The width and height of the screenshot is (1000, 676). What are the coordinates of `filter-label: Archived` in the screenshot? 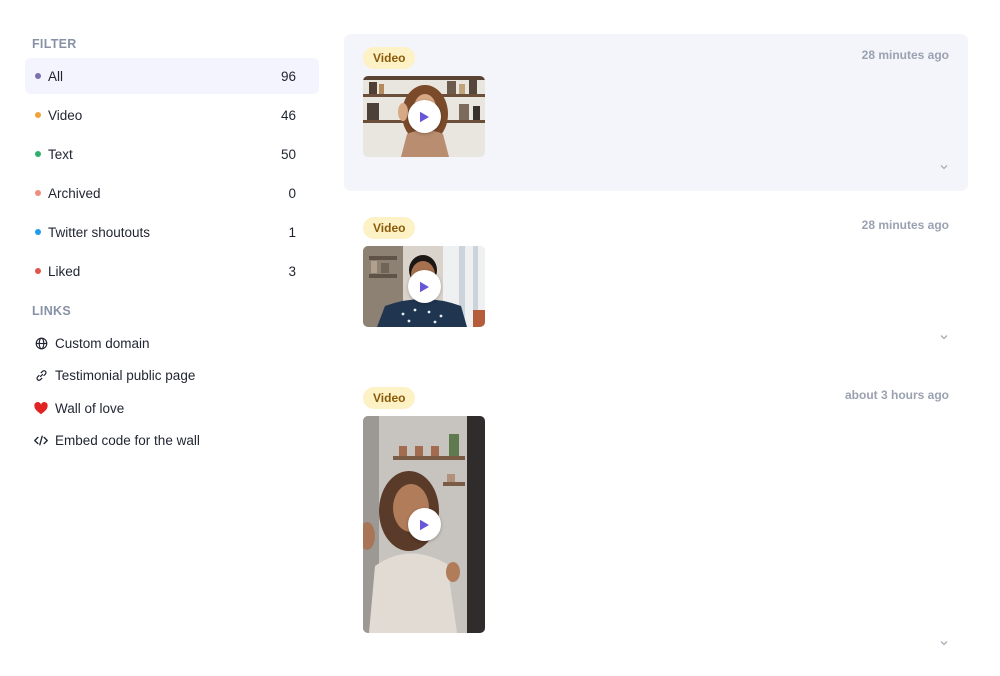 It's located at (74, 193).